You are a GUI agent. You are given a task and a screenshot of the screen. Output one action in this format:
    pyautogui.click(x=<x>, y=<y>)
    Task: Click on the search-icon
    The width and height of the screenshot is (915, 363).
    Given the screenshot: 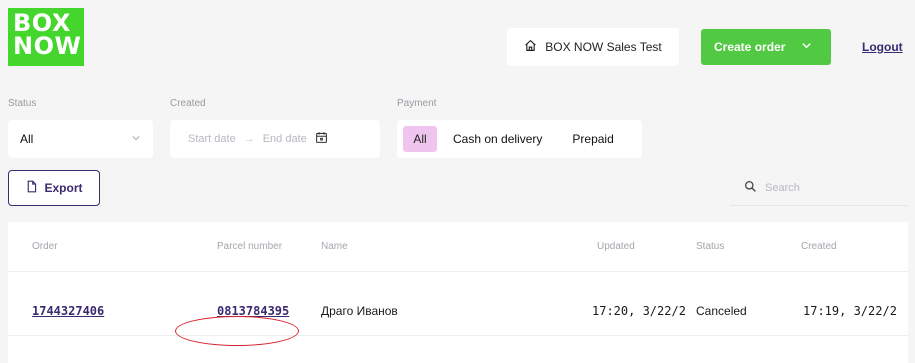 What is the action you would take?
    pyautogui.click(x=750, y=188)
    